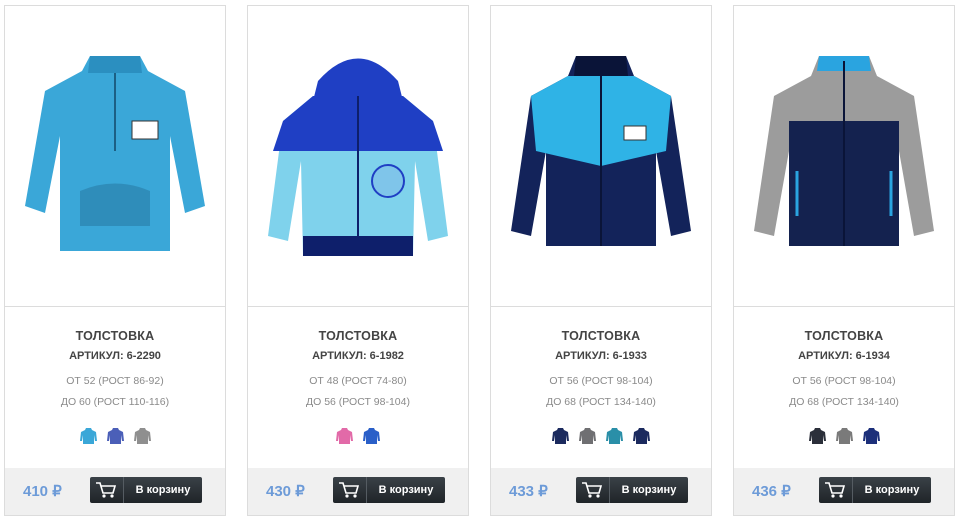 The height and width of the screenshot is (519, 955). I want to click on hoodie-image, so click(358, 157).